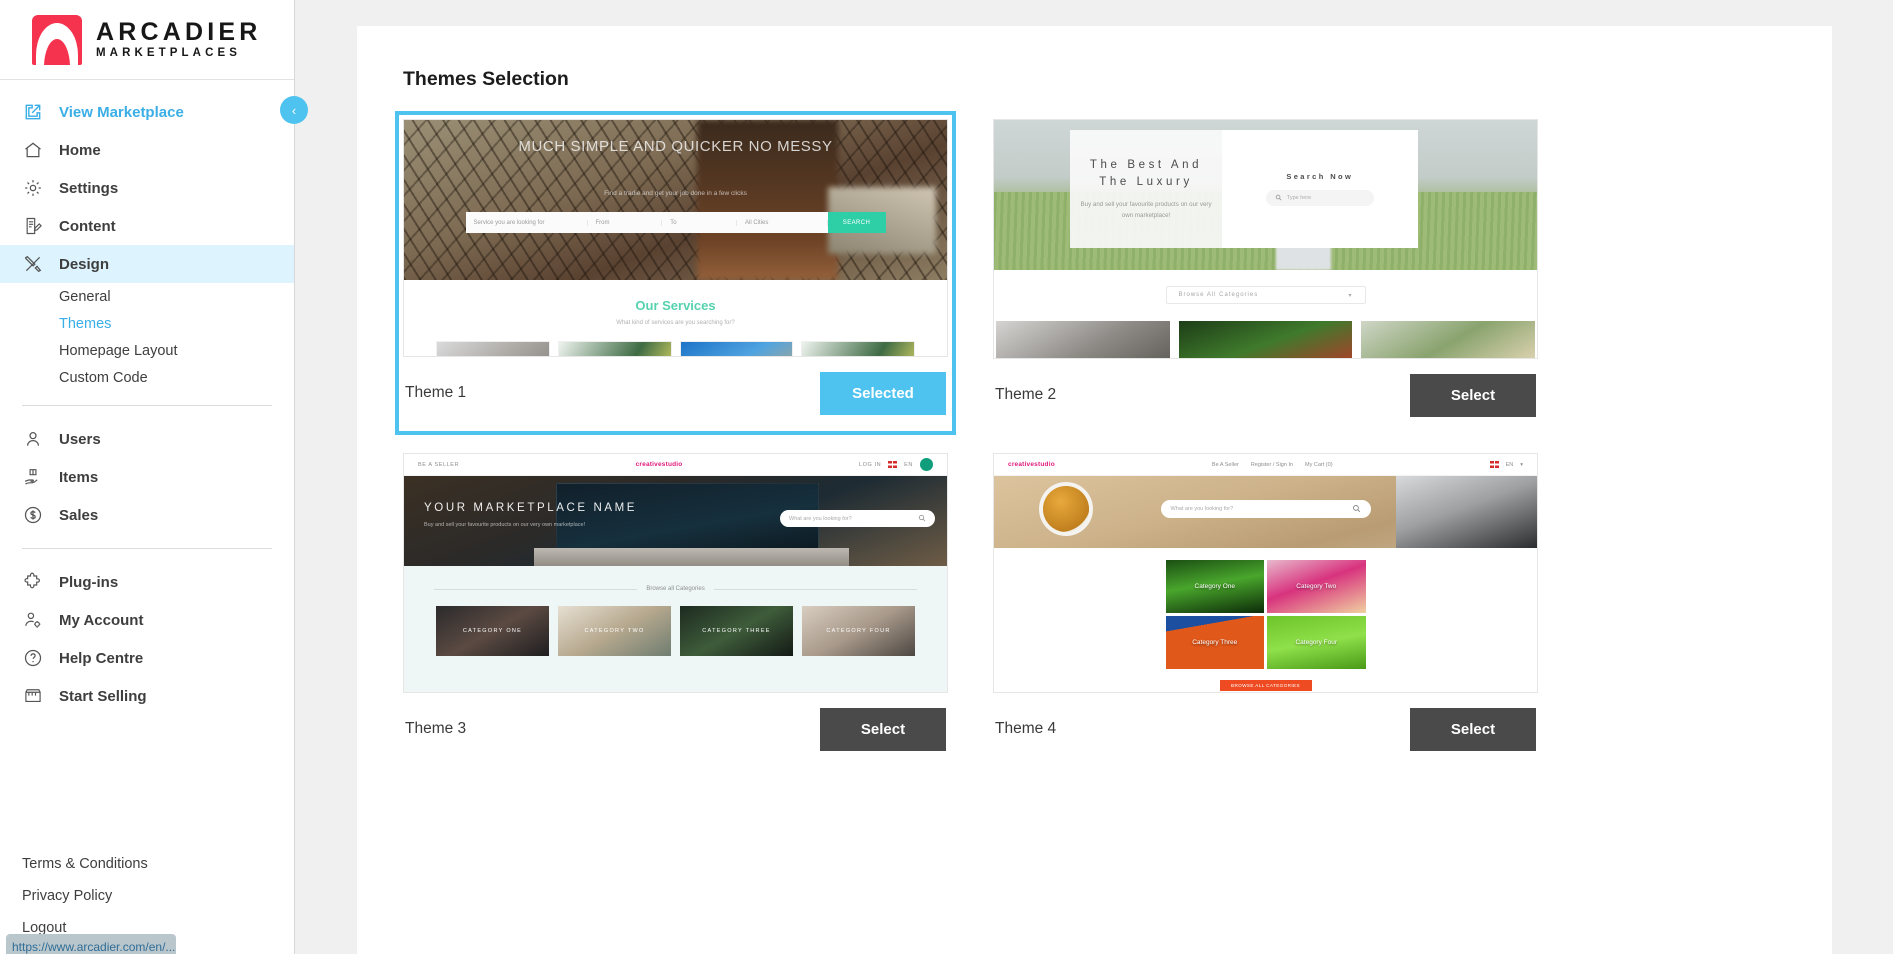  Describe the element at coordinates (79, 515) in the screenshot. I see `sidebar-label: Sales` at that location.